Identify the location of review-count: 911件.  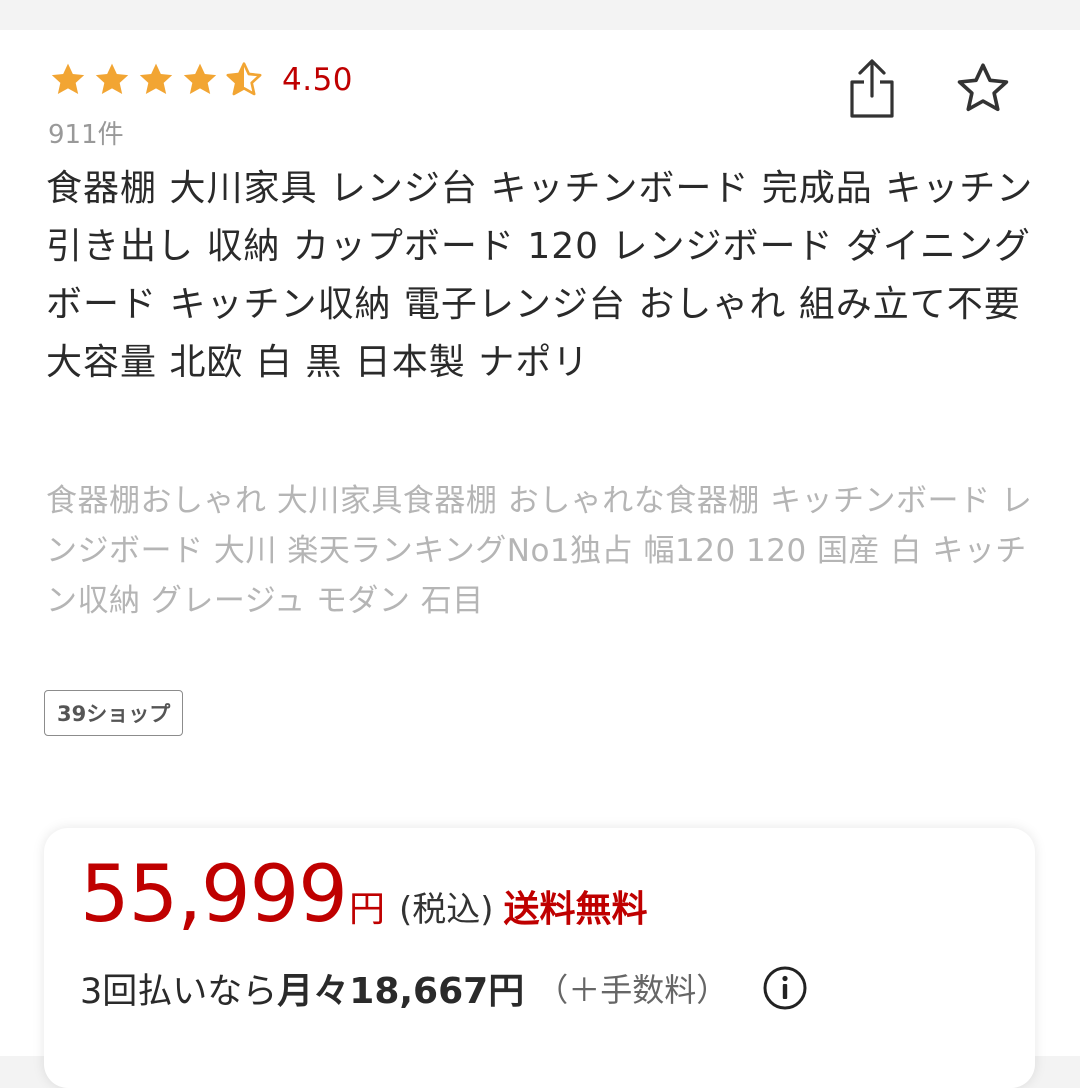
(86, 132).